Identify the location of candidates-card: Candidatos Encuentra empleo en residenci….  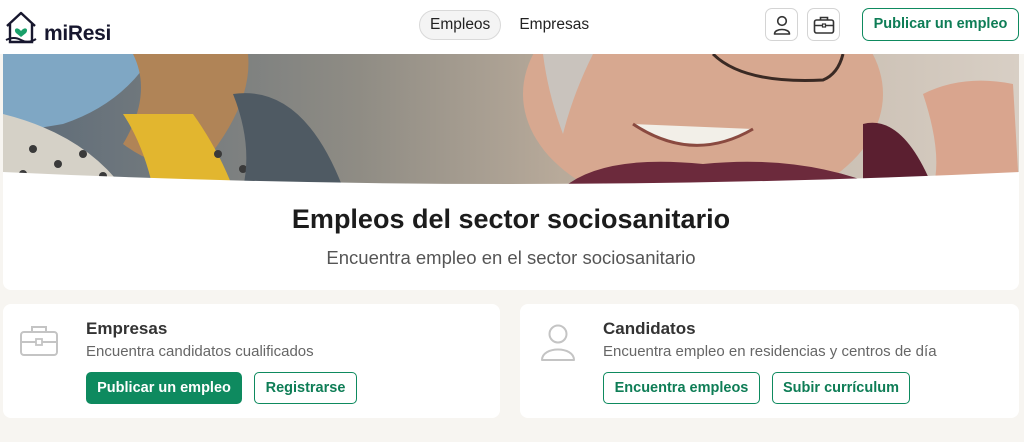
(769, 361).